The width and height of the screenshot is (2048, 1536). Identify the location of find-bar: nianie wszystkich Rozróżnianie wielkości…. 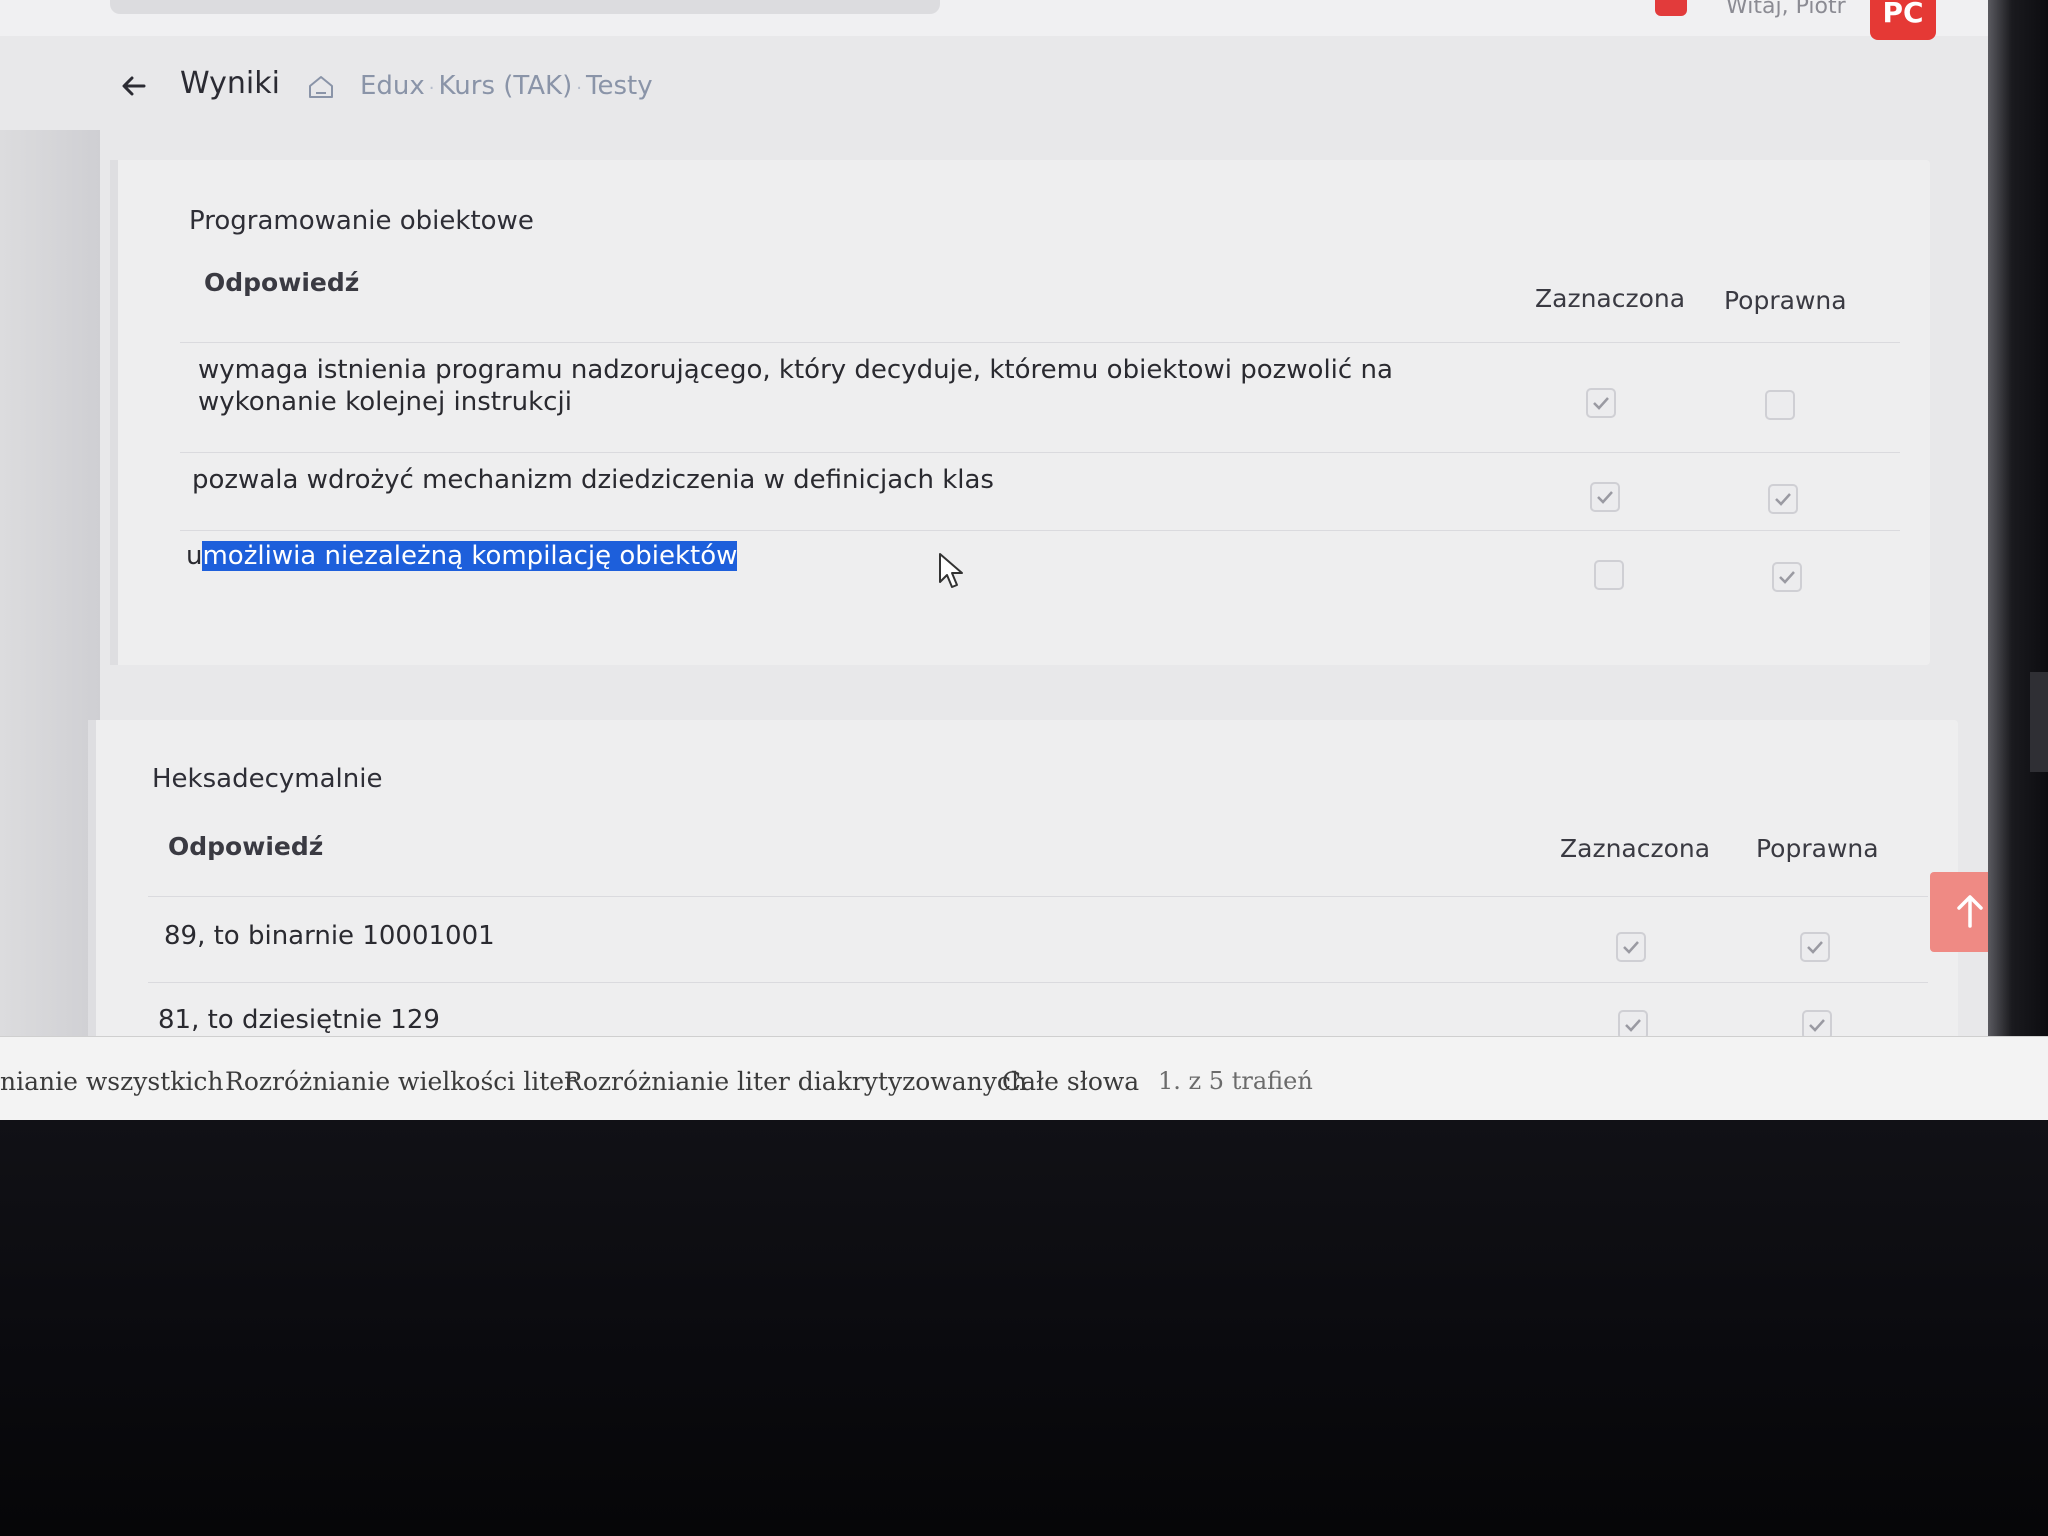
(1024, 1078).